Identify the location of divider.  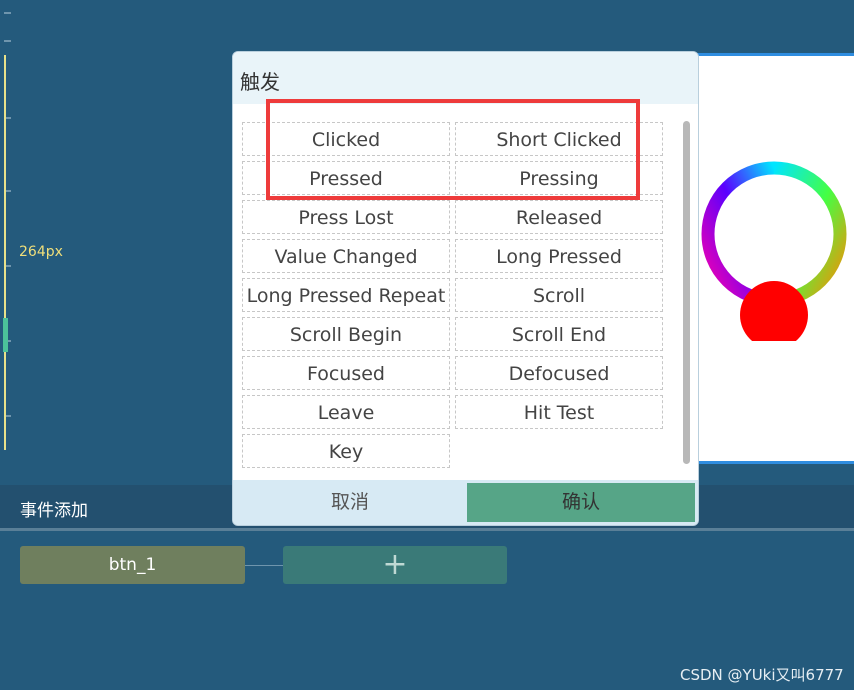
(427, 529).